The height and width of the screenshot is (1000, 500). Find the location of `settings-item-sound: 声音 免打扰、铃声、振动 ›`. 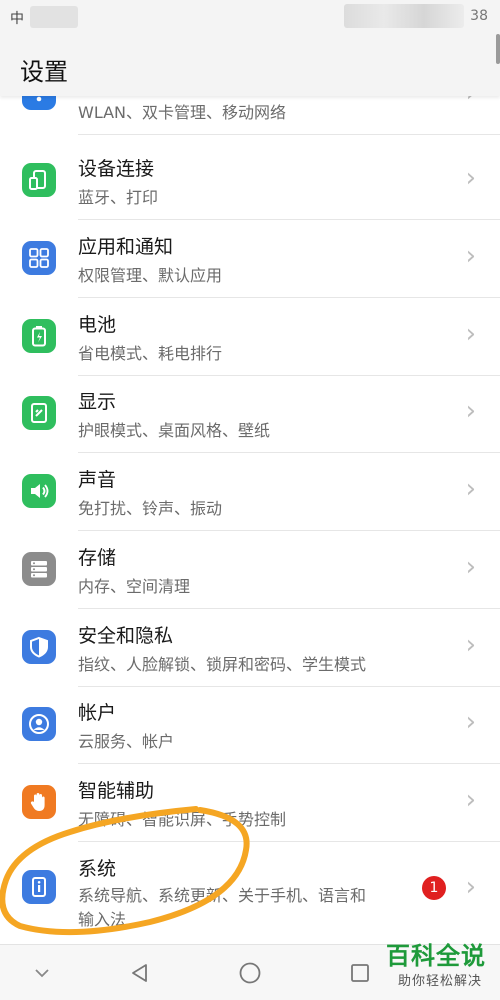

settings-item-sound: 声音 免打扰、铃声、振动 › is located at coordinates (250, 492).